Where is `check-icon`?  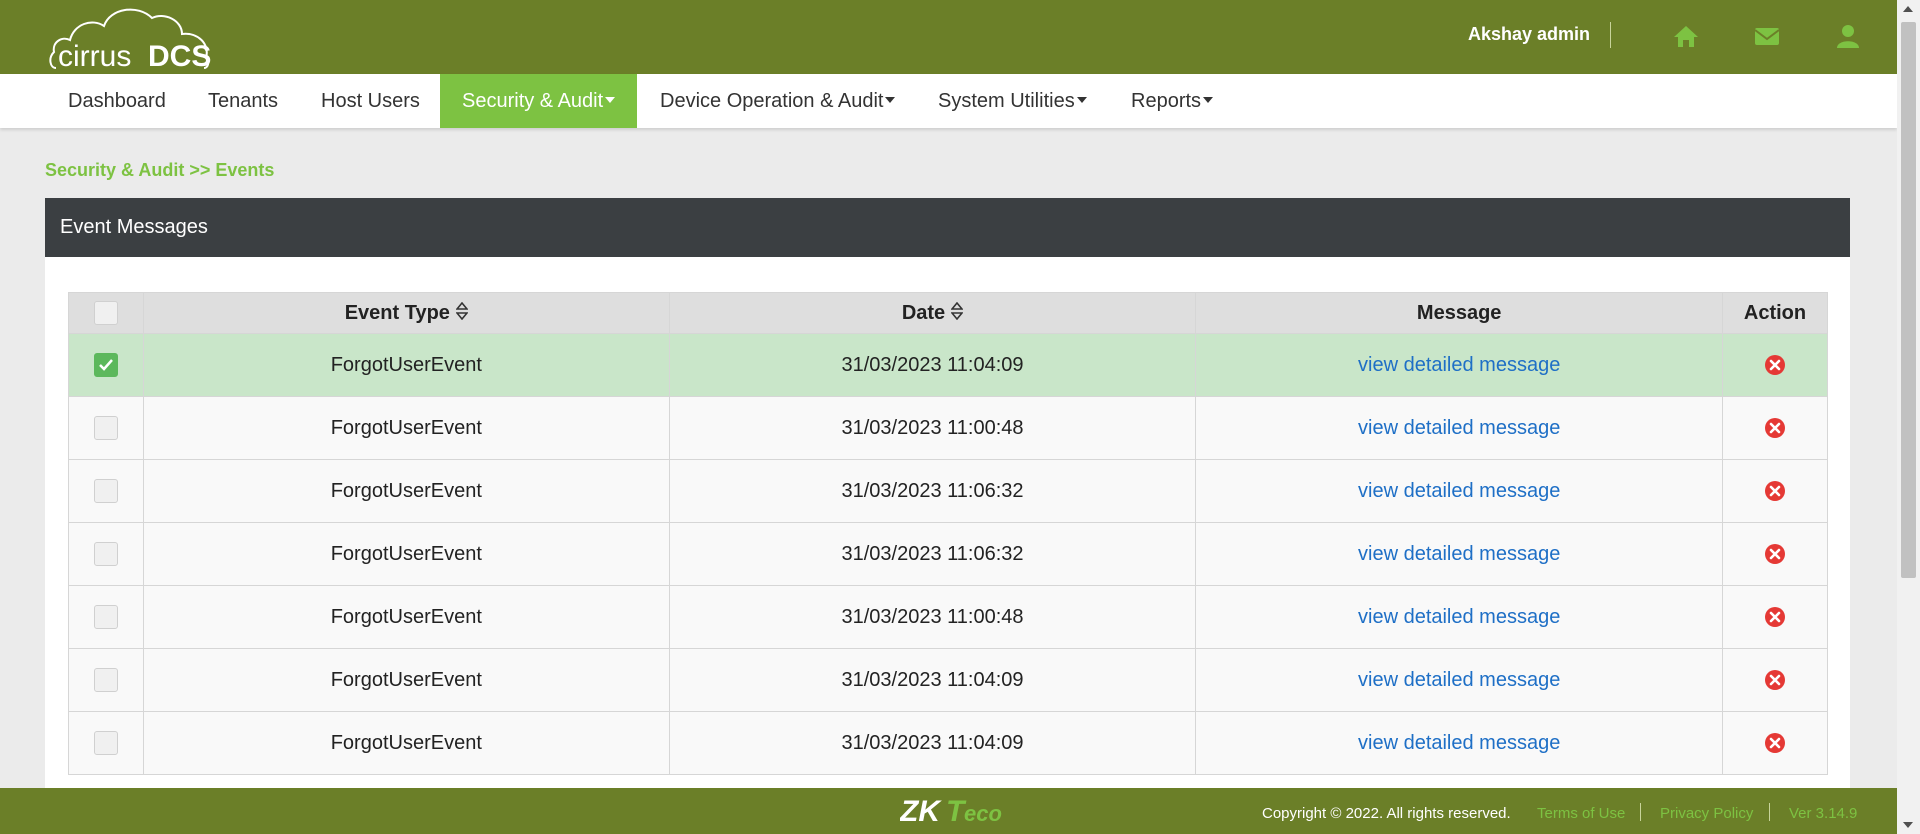 check-icon is located at coordinates (106, 365).